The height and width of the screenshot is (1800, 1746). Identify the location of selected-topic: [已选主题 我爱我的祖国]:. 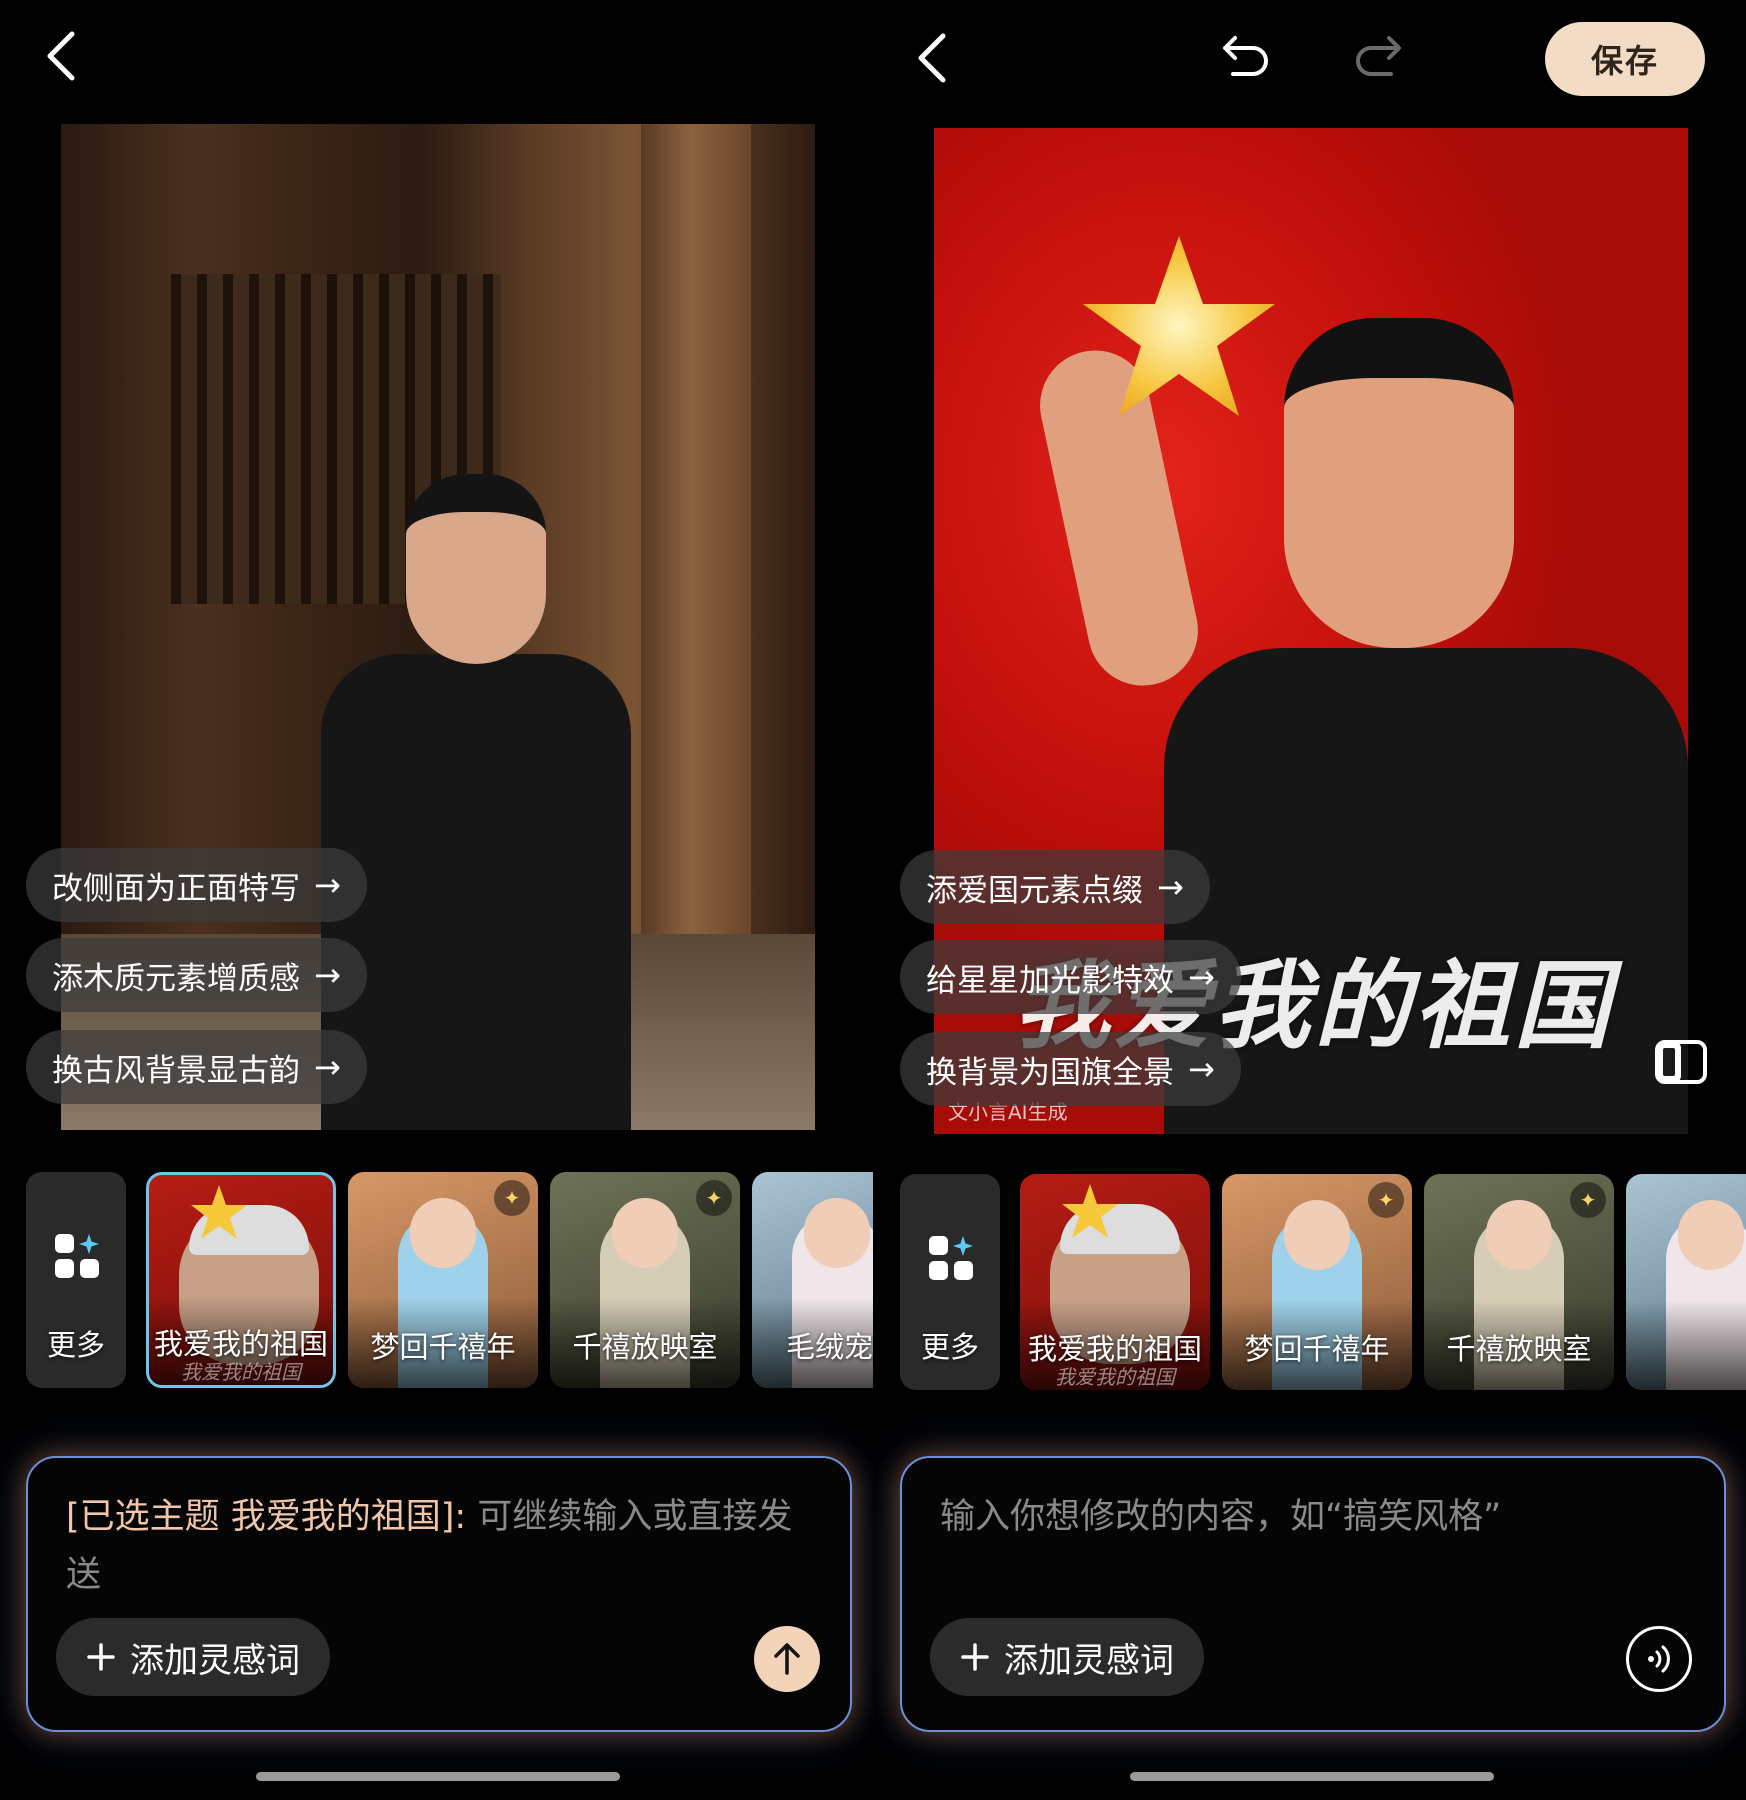
(266, 1517).